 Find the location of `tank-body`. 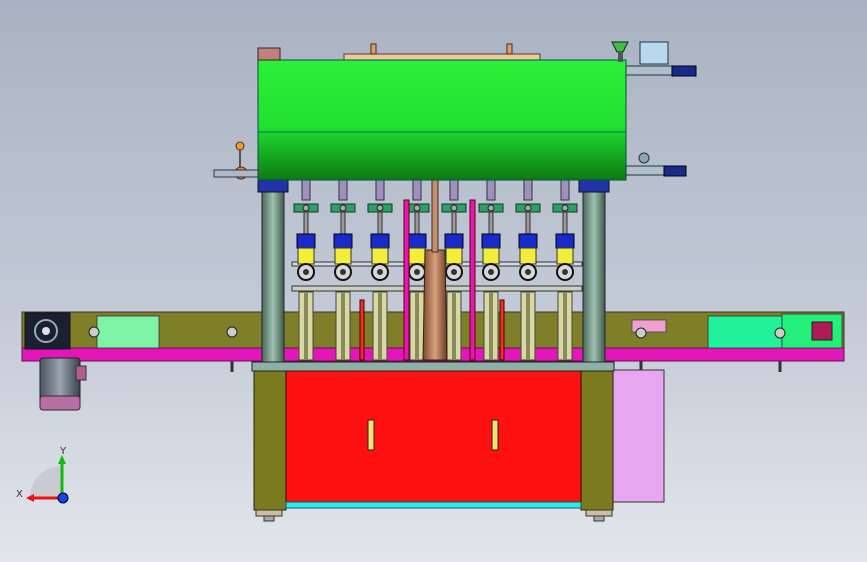

tank-body is located at coordinates (442, 120).